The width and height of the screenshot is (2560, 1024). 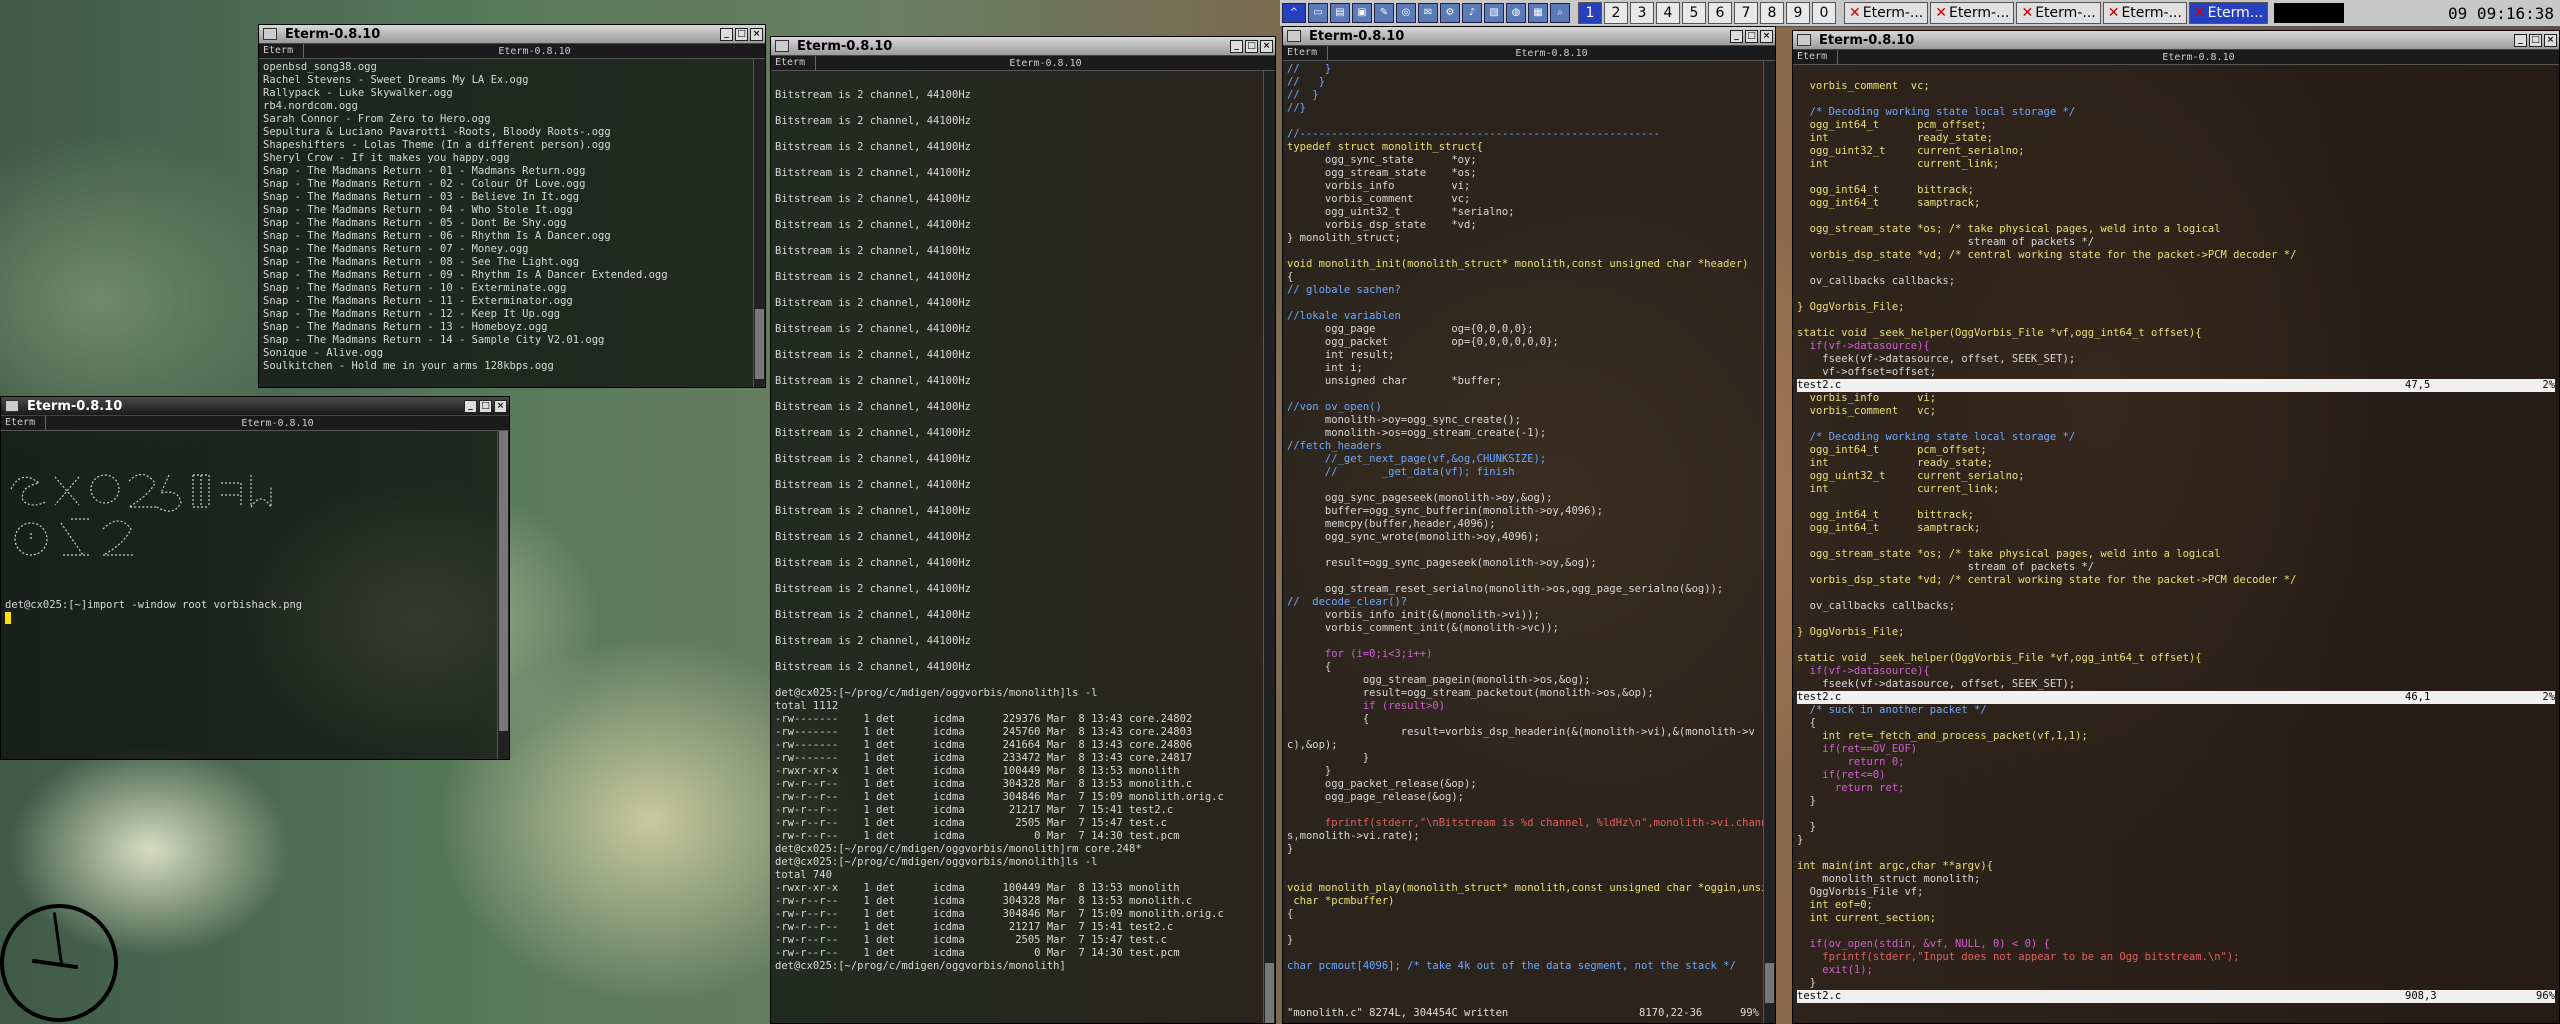 I want to click on settings-icon: ⚙, so click(x=1450, y=13).